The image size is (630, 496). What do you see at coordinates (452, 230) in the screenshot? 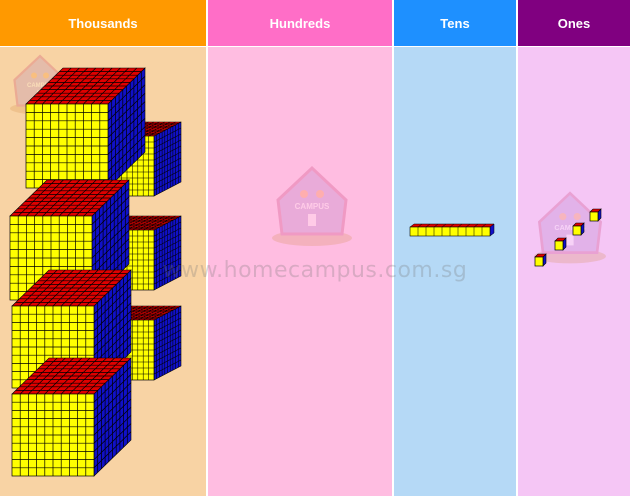
I see `ten-rod` at bounding box center [452, 230].